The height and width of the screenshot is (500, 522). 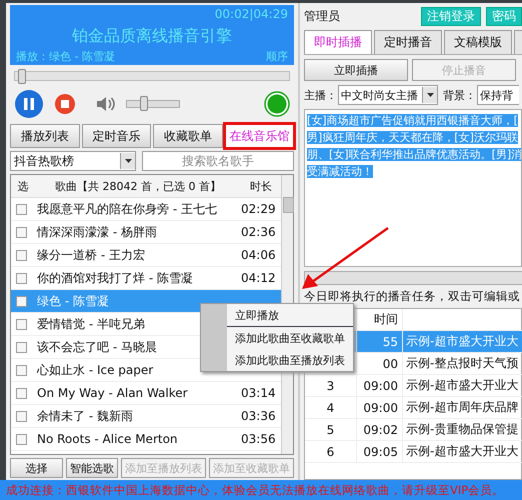 What do you see at coordinates (23, 186) in the screenshot?
I see `column-header: 选` at bounding box center [23, 186].